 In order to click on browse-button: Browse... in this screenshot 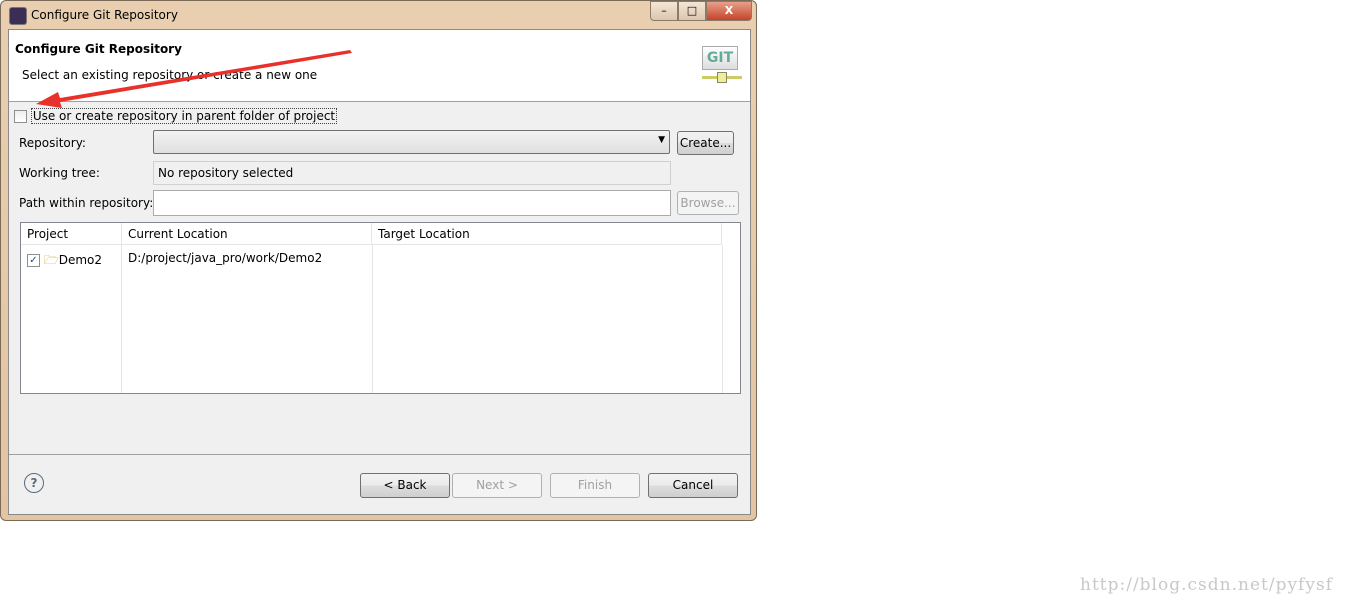, I will do `click(708, 203)`.